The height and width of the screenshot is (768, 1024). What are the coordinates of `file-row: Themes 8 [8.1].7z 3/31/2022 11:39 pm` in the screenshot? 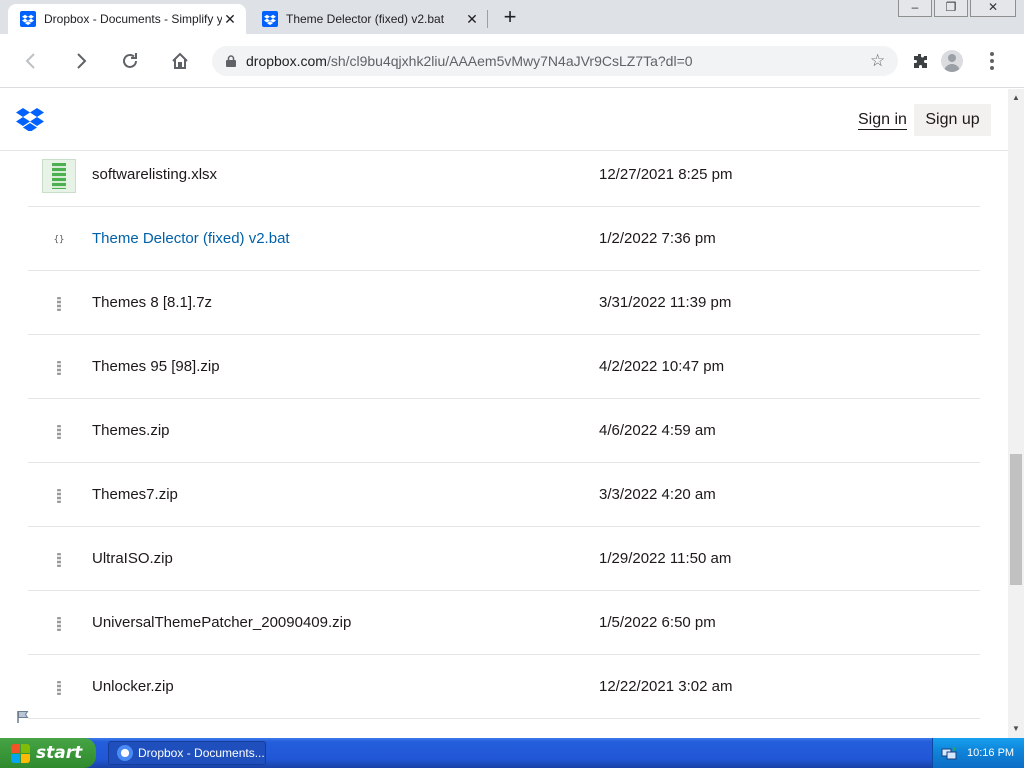 It's located at (504, 303).